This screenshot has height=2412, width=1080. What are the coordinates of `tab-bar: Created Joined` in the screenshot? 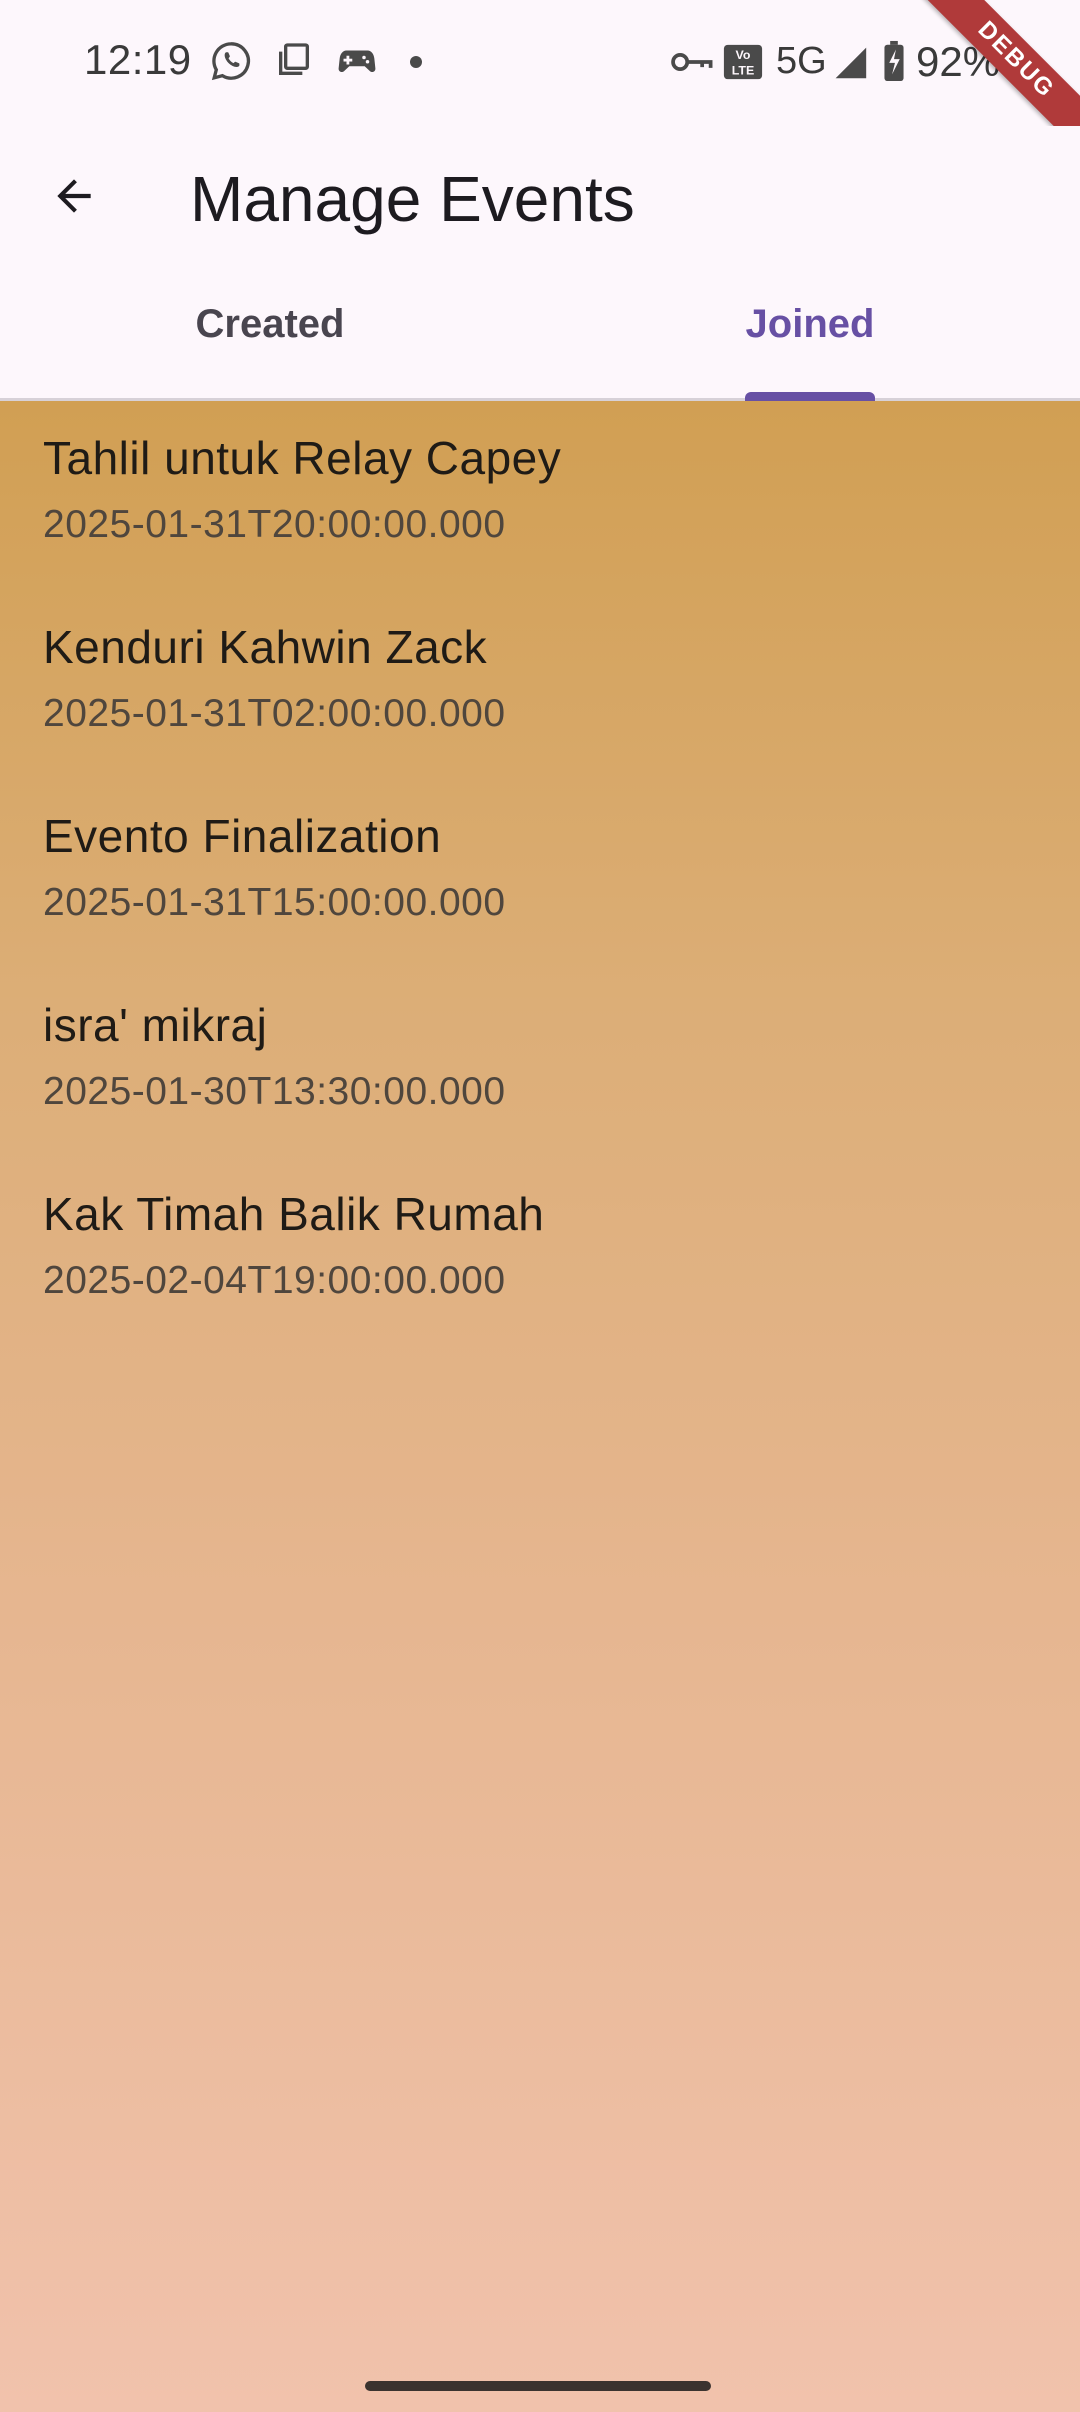 It's located at (540, 338).